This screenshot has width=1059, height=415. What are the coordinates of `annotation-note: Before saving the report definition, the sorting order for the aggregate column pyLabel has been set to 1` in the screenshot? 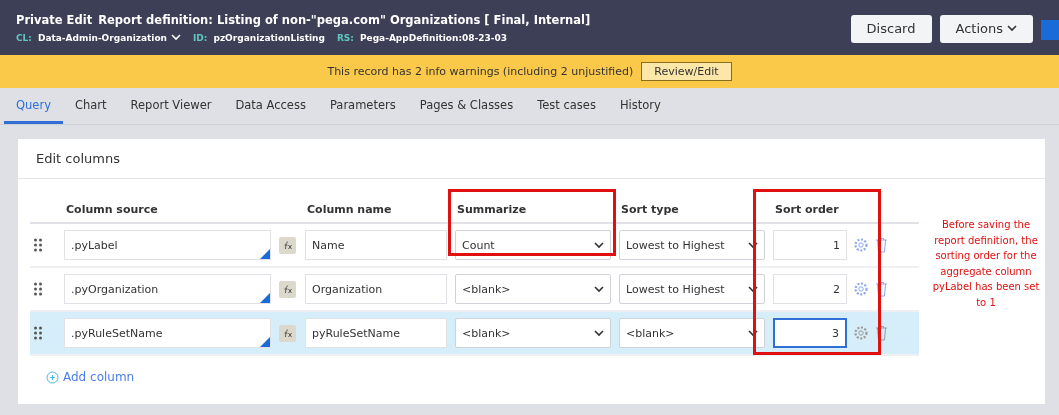 It's located at (986, 264).